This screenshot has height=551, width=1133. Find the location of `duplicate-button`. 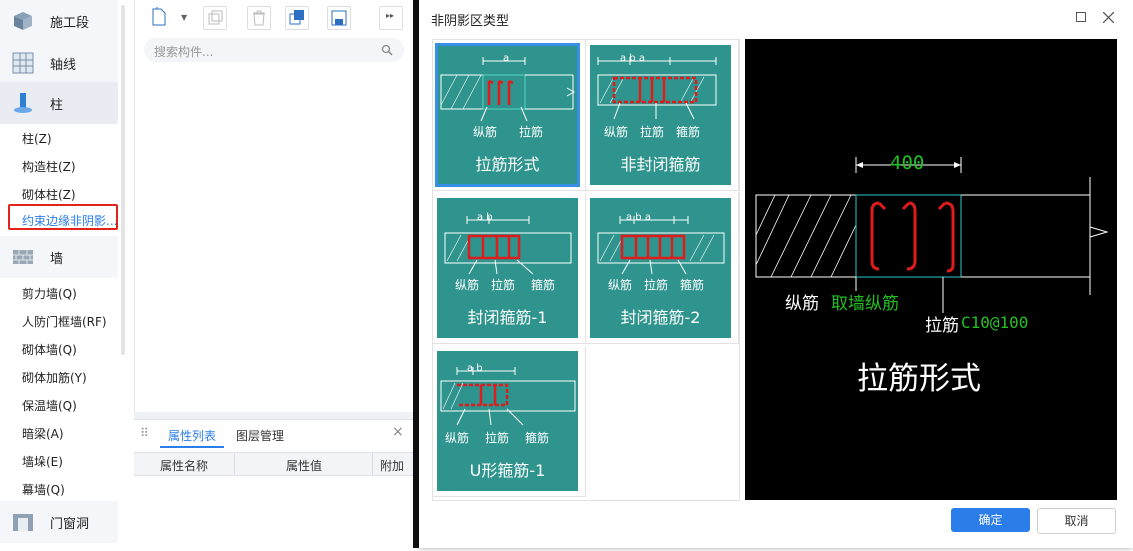

duplicate-button is located at coordinates (297, 18).